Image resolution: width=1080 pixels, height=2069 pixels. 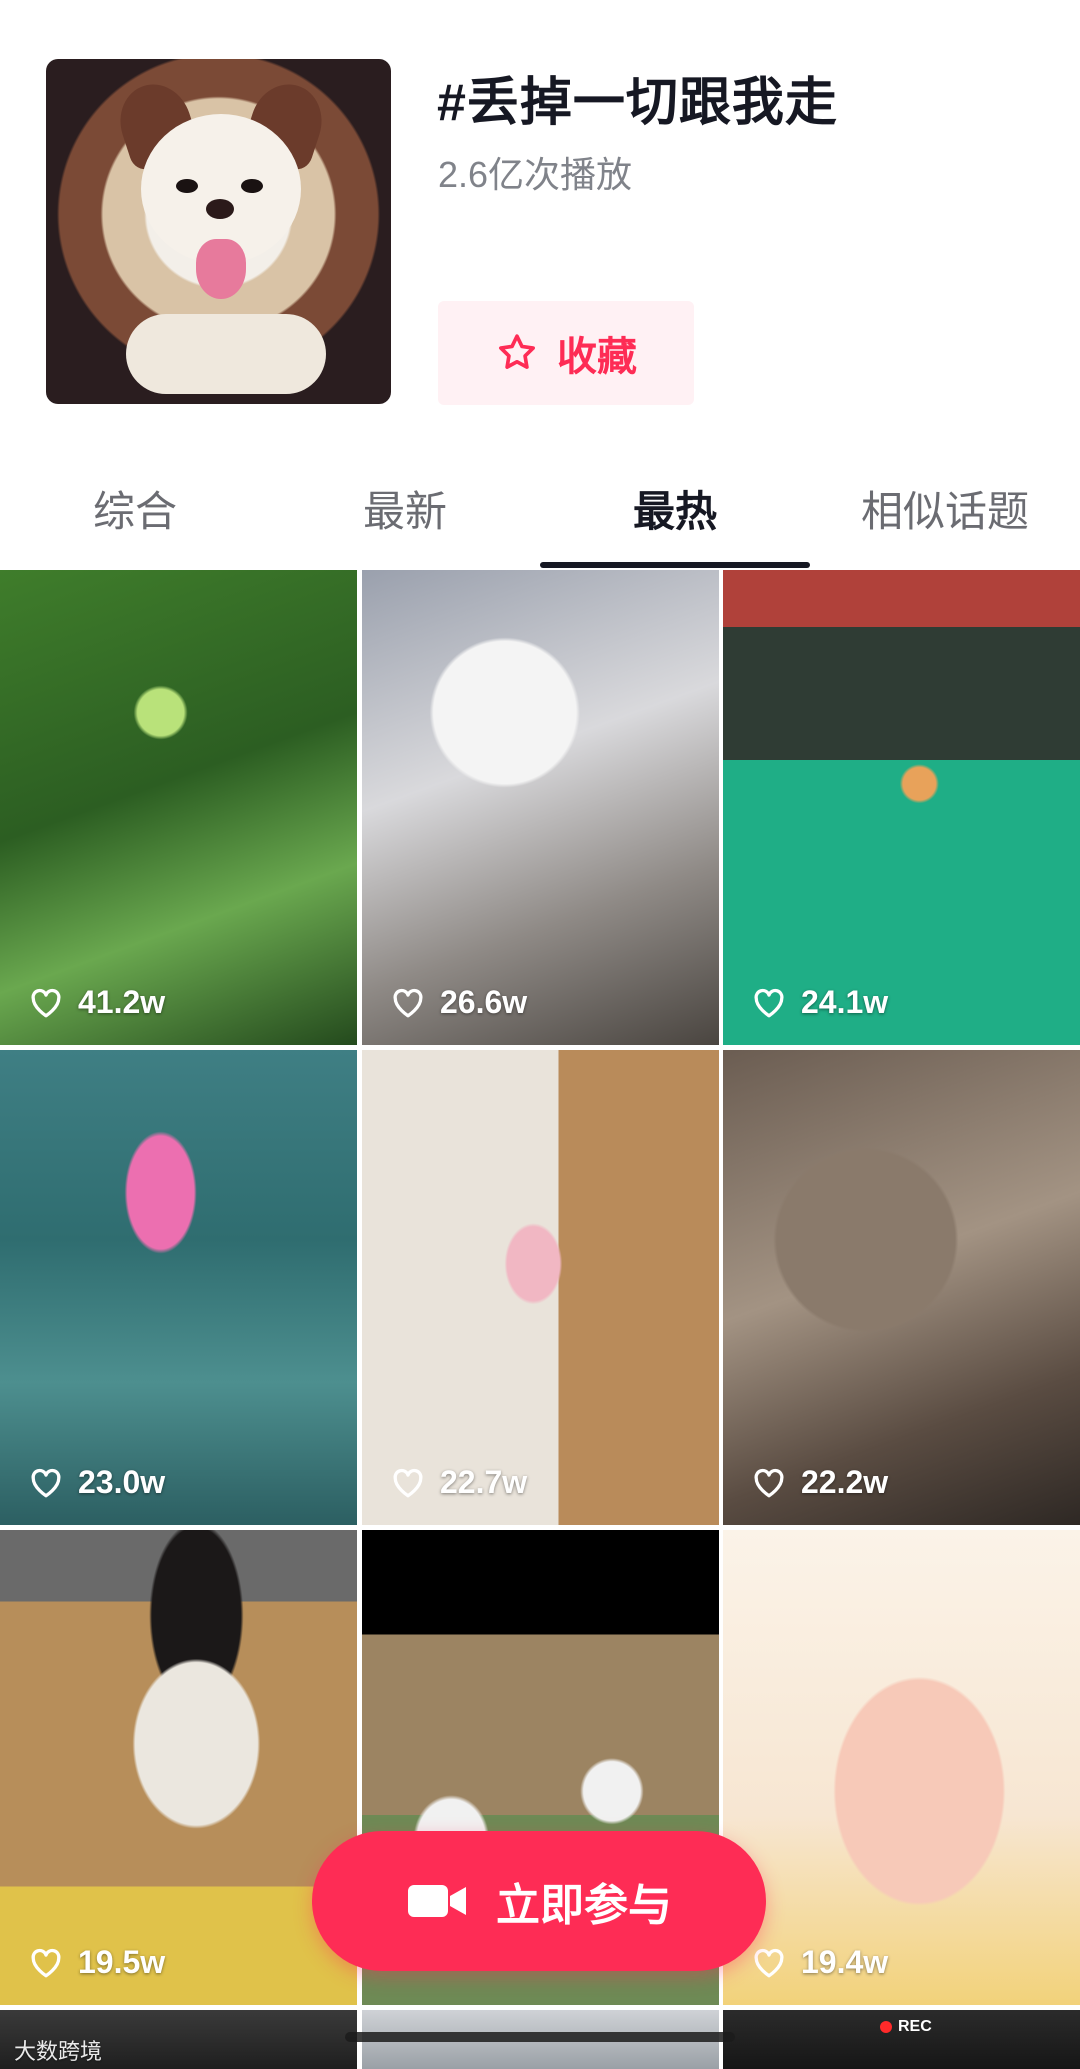 What do you see at coordinates (845, 1962) in the screenshot?
I see `like-count-text: 19.4w` at bounding box center [845, 1962].